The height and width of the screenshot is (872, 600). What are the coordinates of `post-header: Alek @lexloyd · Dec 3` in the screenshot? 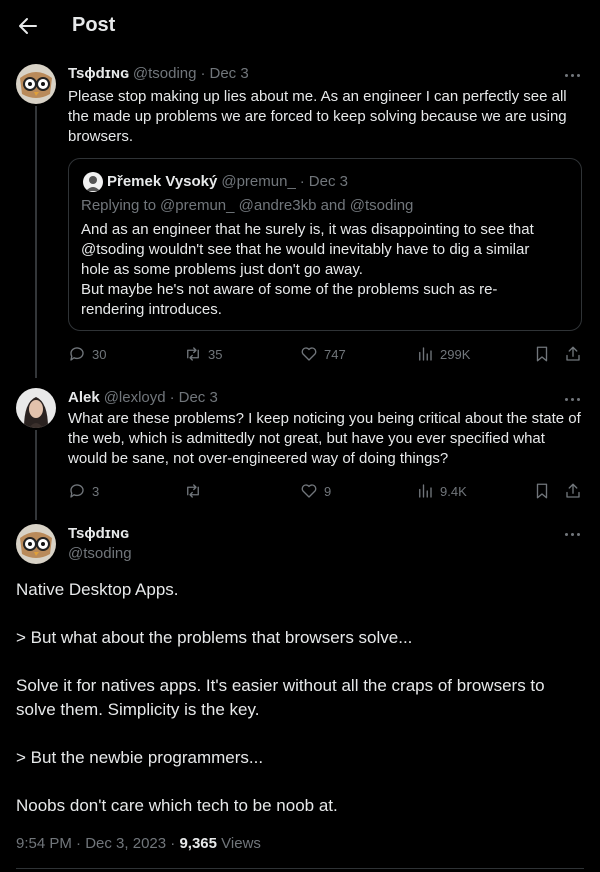 It's located at (143, 397).